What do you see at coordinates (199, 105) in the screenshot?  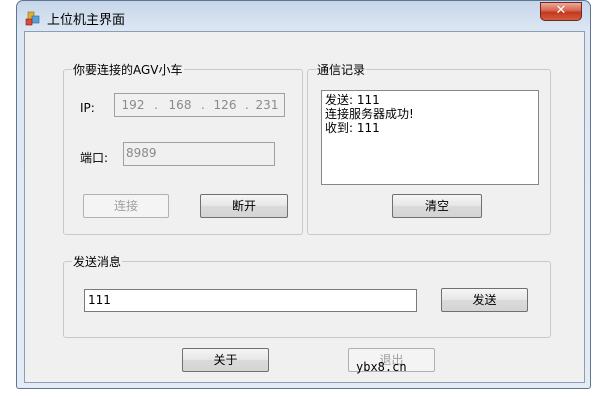 I see `ip-address-field: 192 . 168 . 126 . 231` at bounding box center [199, 105].